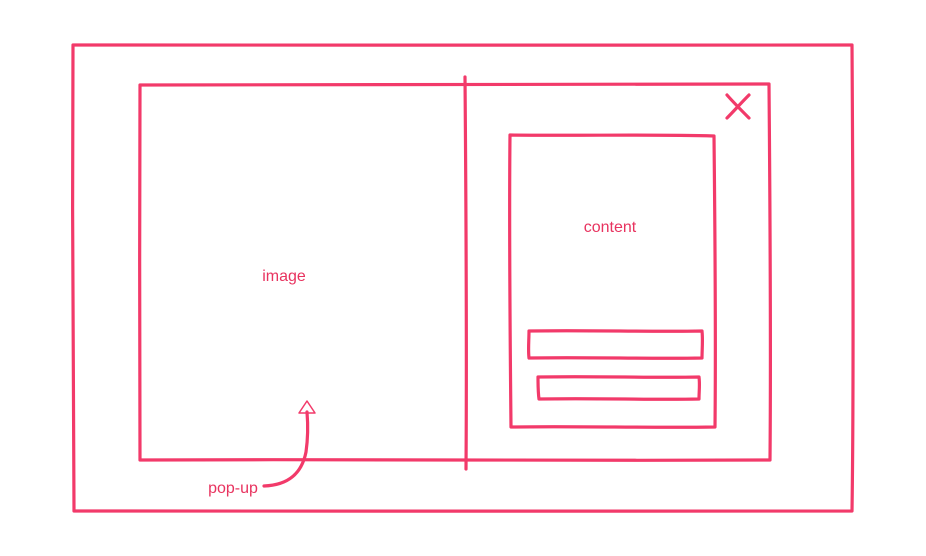 This screenshot has height=556, width=926. Describe the element at coordinates (610, 227) in the screenshot. I see `content-label: content` at that location.